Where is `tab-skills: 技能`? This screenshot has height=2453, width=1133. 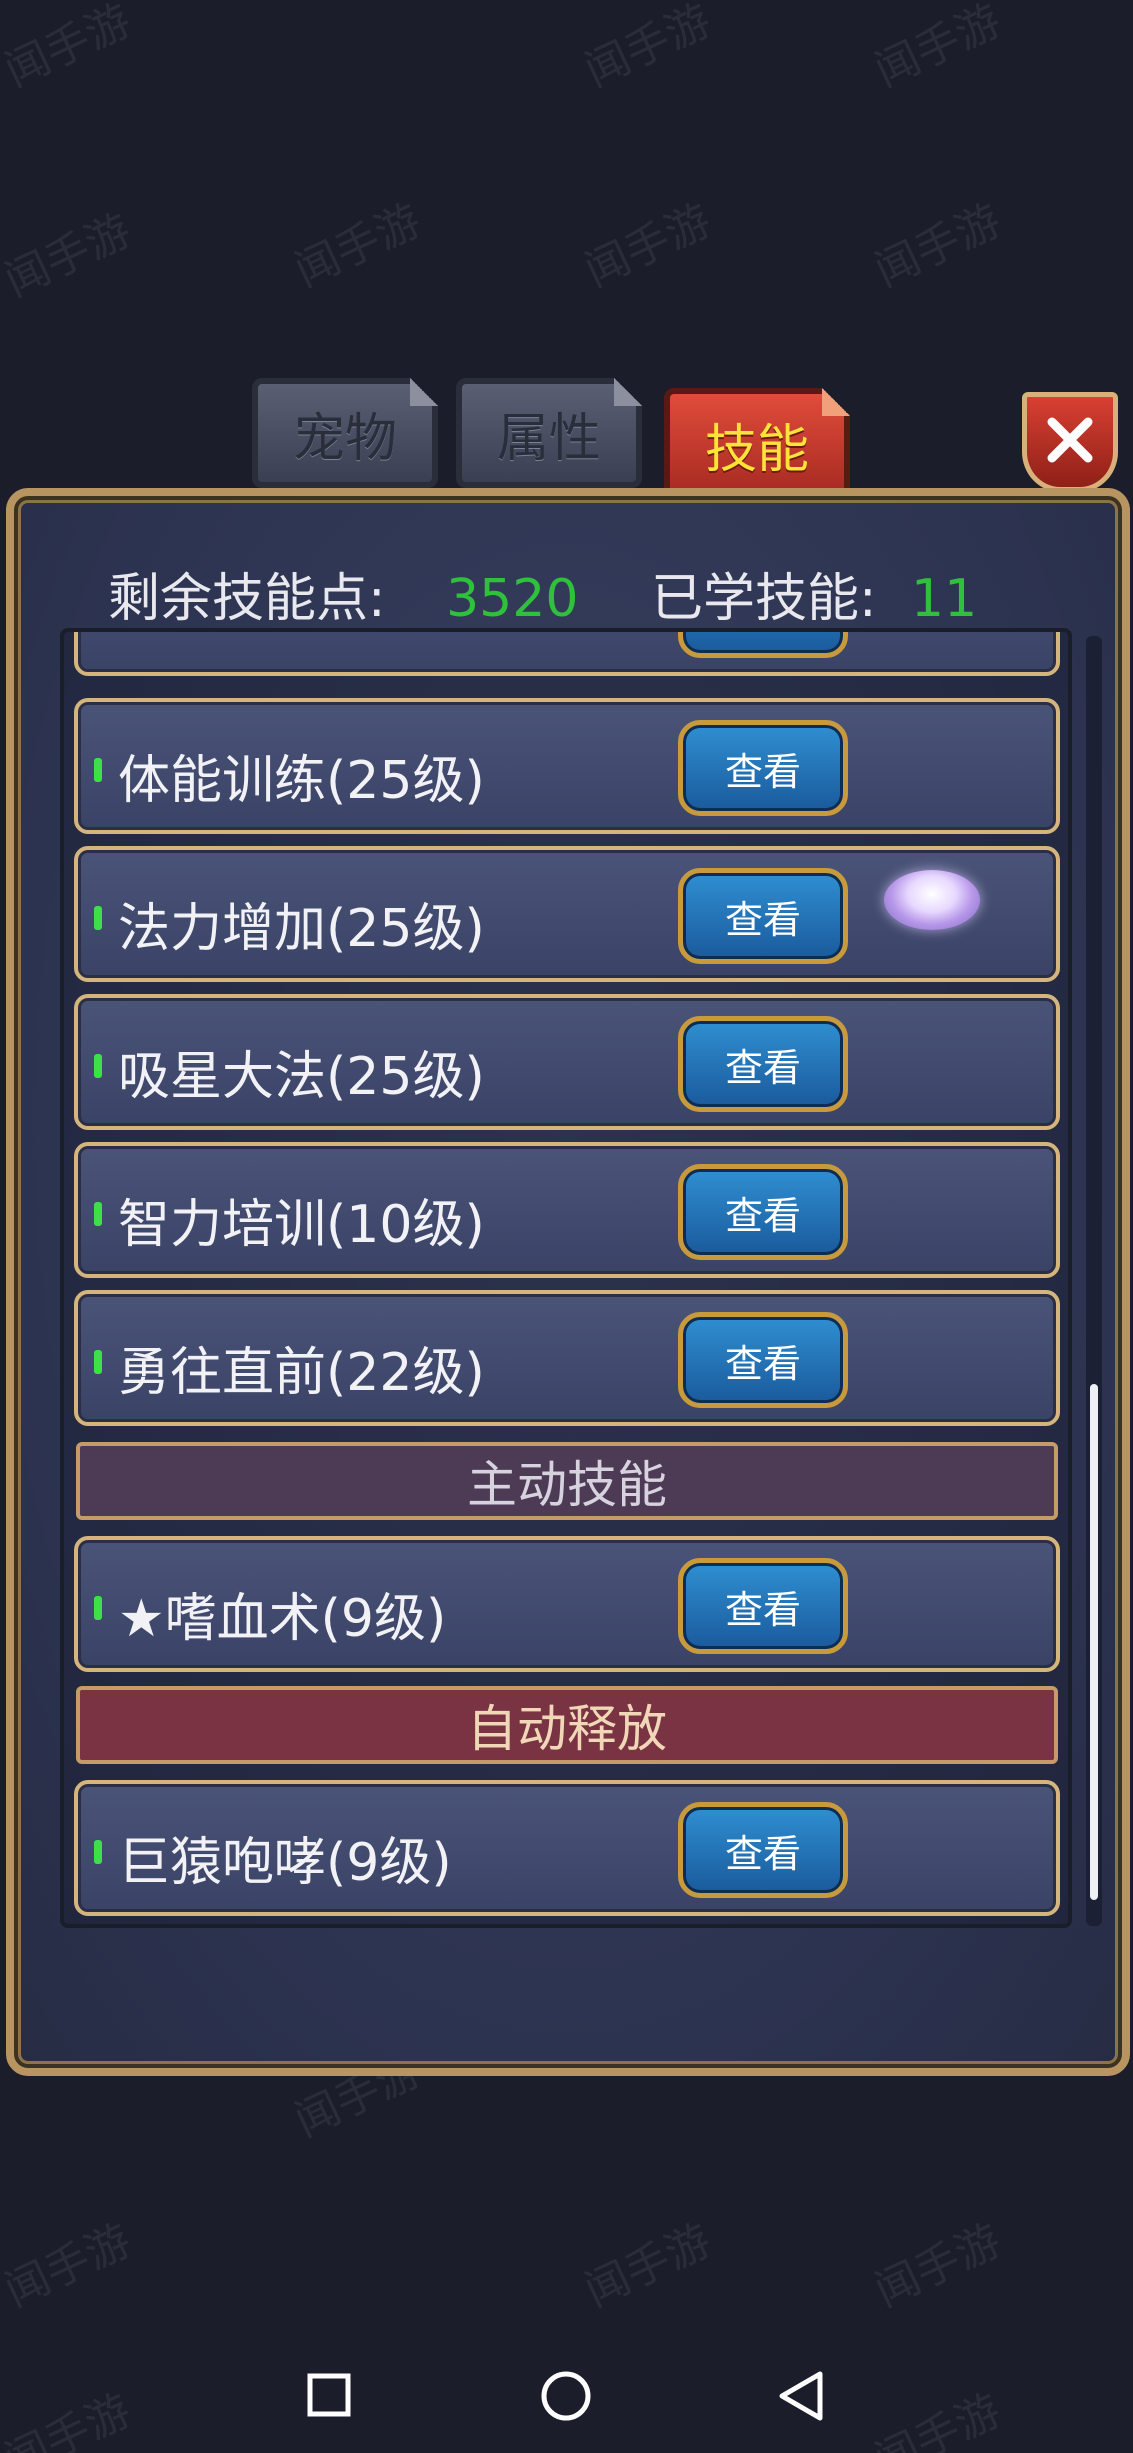
tab-skills: 技能 is located at coordinates (757, 444).